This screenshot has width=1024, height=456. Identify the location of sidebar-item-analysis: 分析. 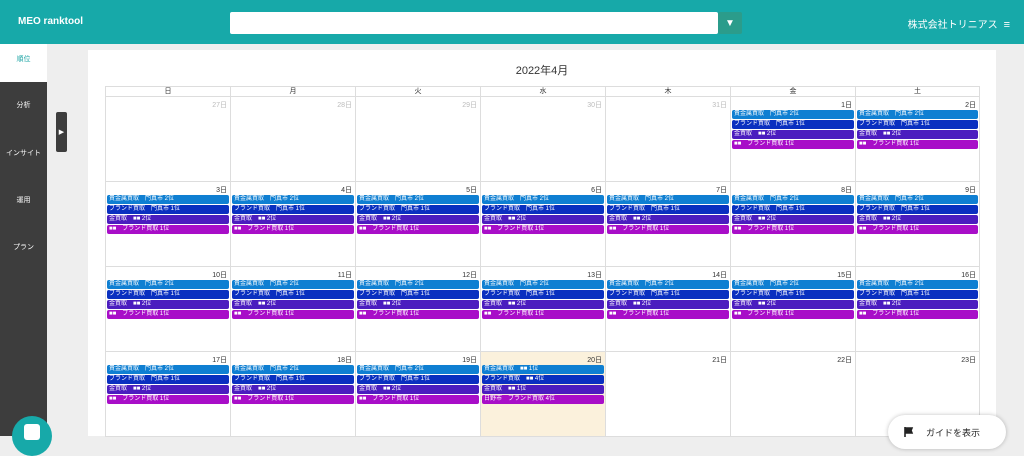
(23, 105).